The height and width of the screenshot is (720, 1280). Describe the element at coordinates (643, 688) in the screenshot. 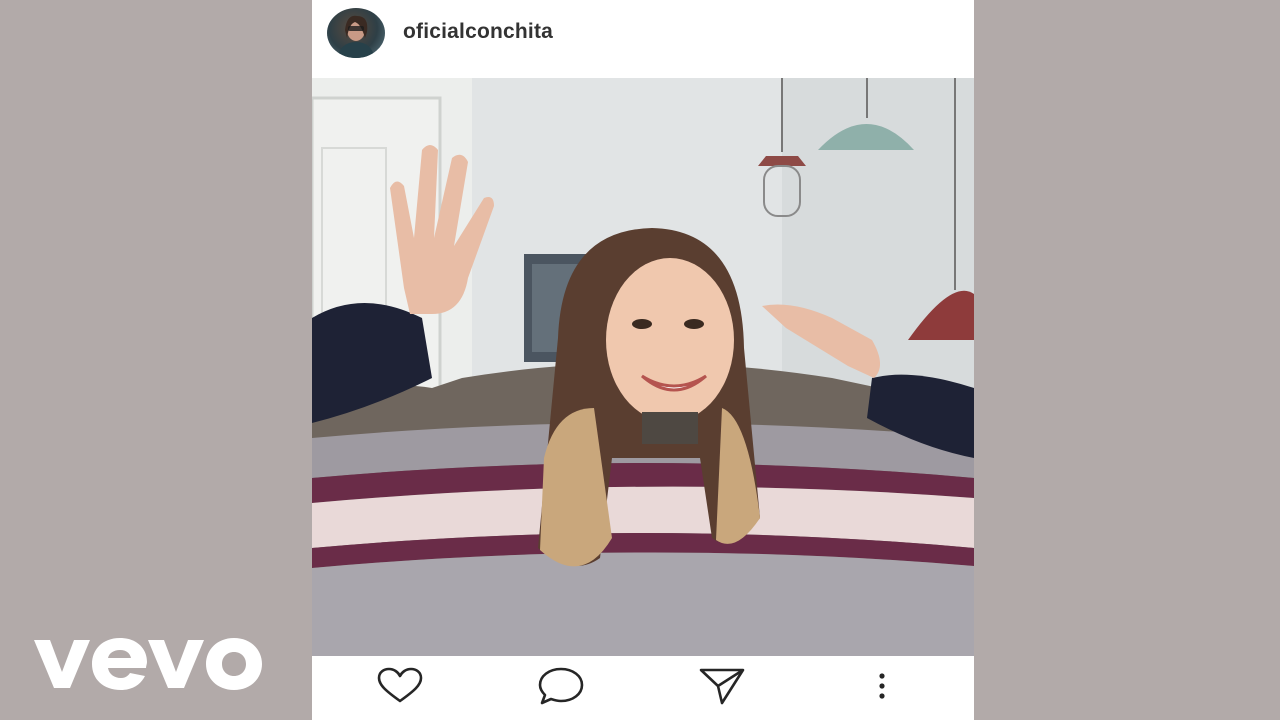

I see `post-action-bar` at that location.